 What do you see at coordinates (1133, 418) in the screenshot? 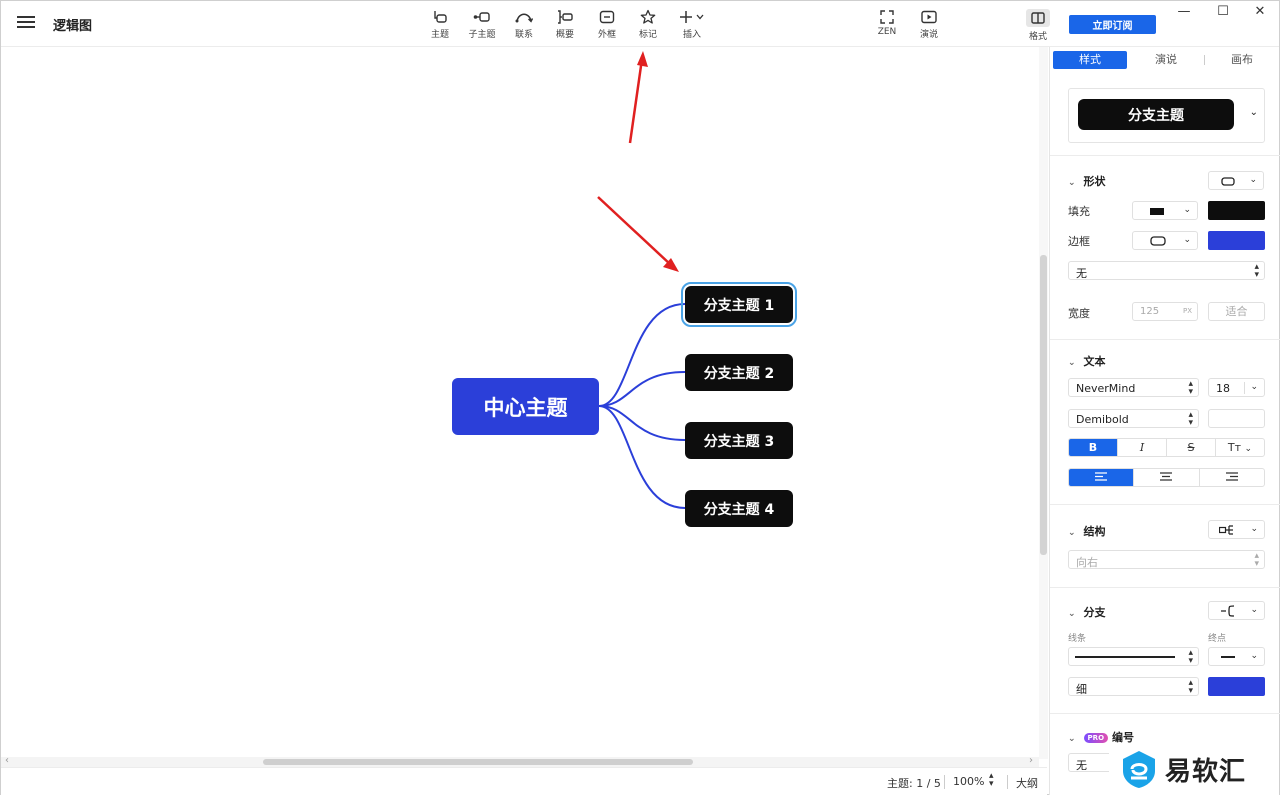
I see `font-weight-select: Demibold ▴ ▾` at bounding box center [1133, 418].